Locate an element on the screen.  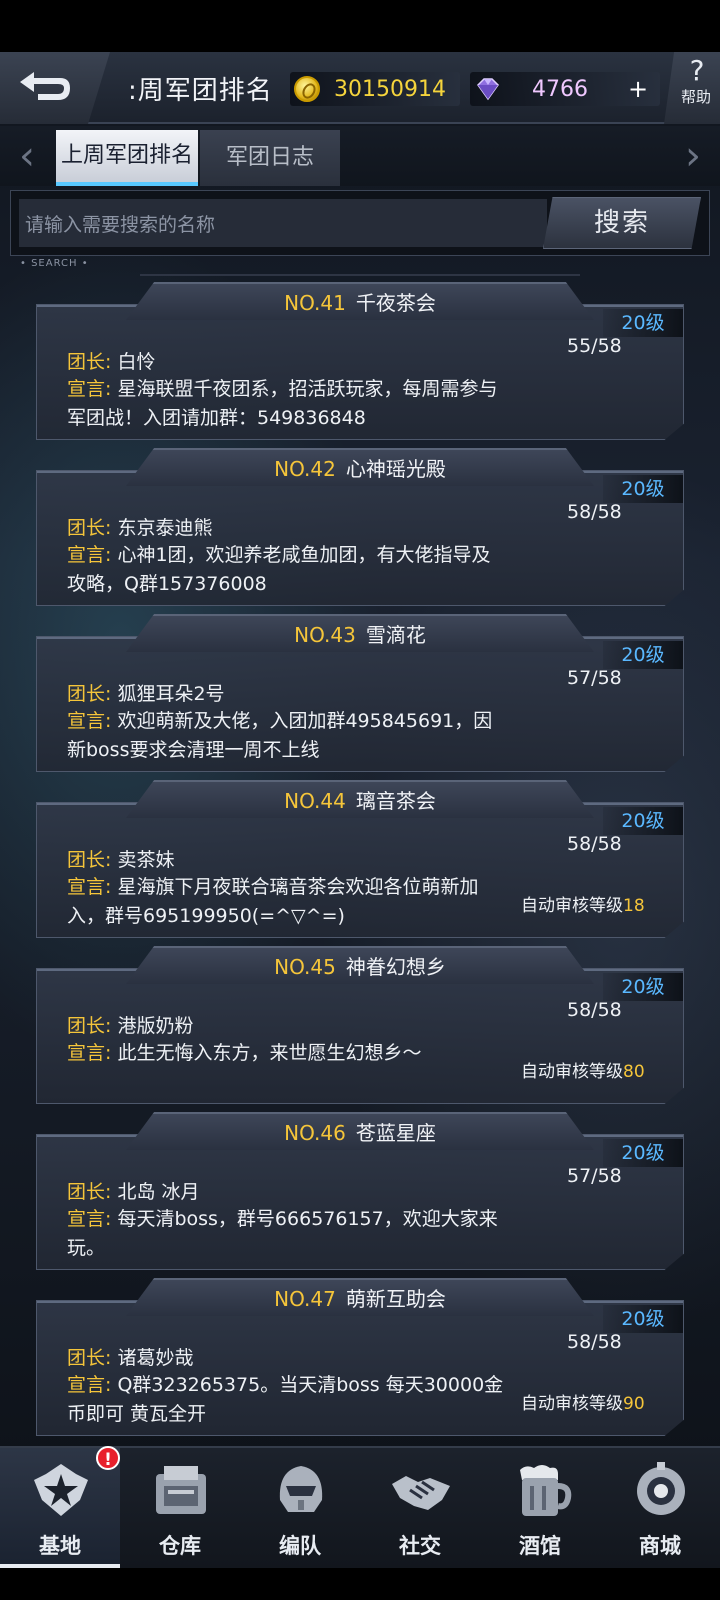
declaration-text: 星海联盟千夜团系，招活跃玩家，每周需参与军团战！入团请加群：549836848 is located at coordinates (282, 403).